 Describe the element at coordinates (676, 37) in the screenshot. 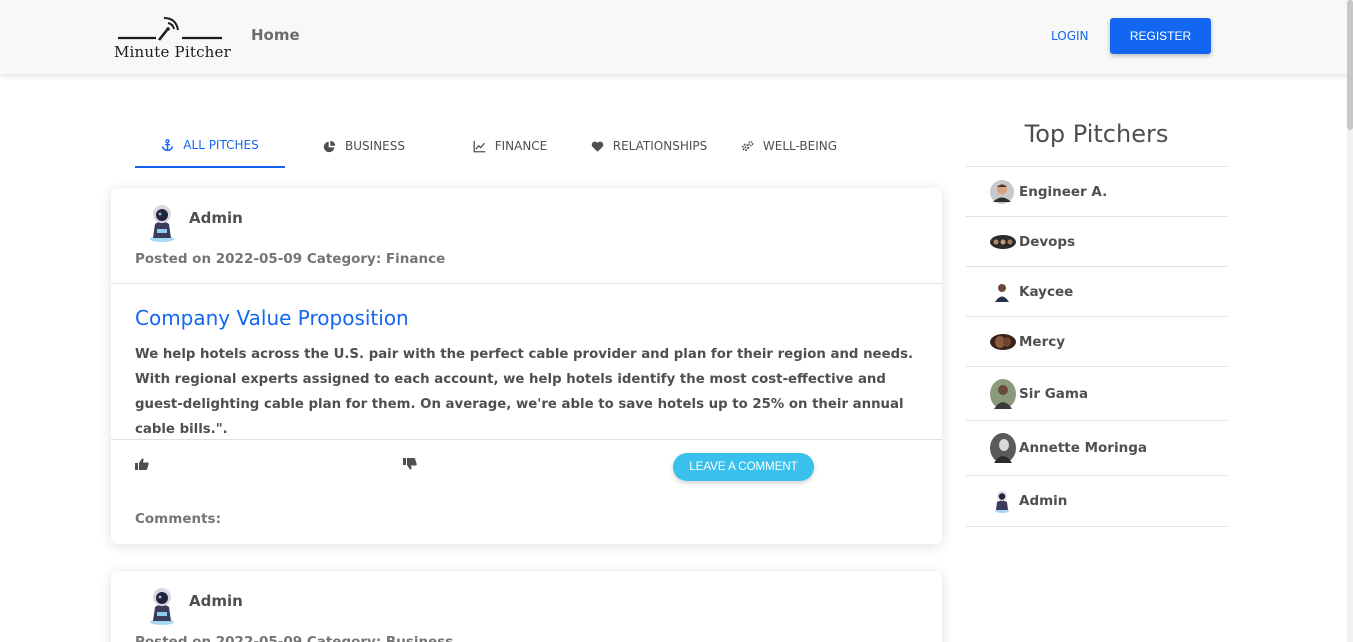

I see `navbar: Minute Pitcher Home LOGIN REGISTER` at that location.